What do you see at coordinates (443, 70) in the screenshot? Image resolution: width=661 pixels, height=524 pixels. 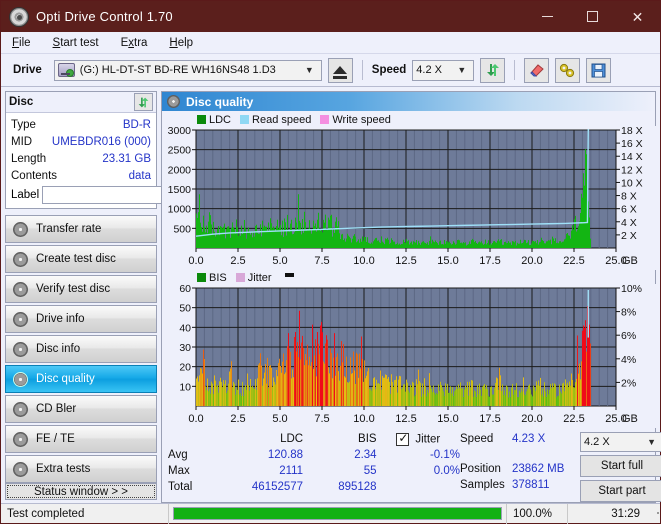 I see `speed-select: 4.2 X ▼` at bounding box center [443, 70].